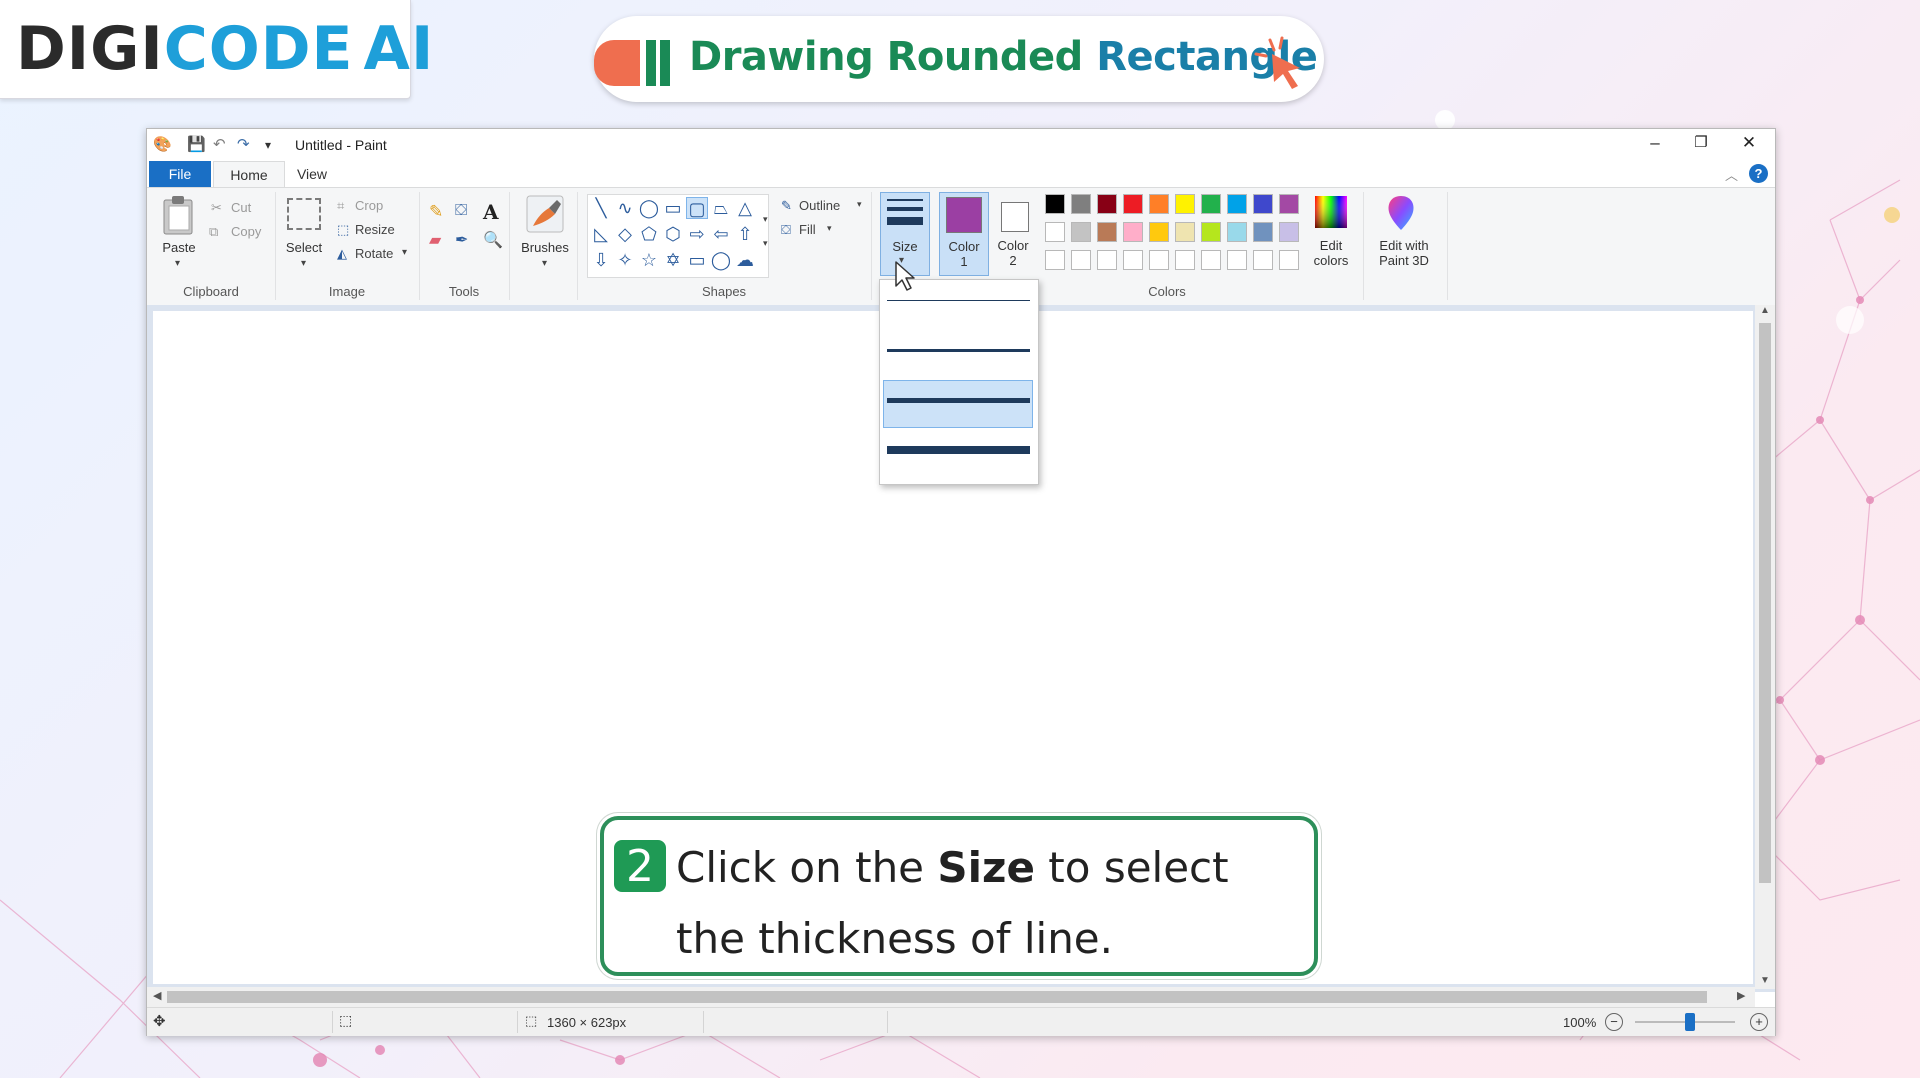 Image resolution: width=1920 pixels, height=1078 pixels. I want to click on copy-icon: ⧉, so click(213, 232).